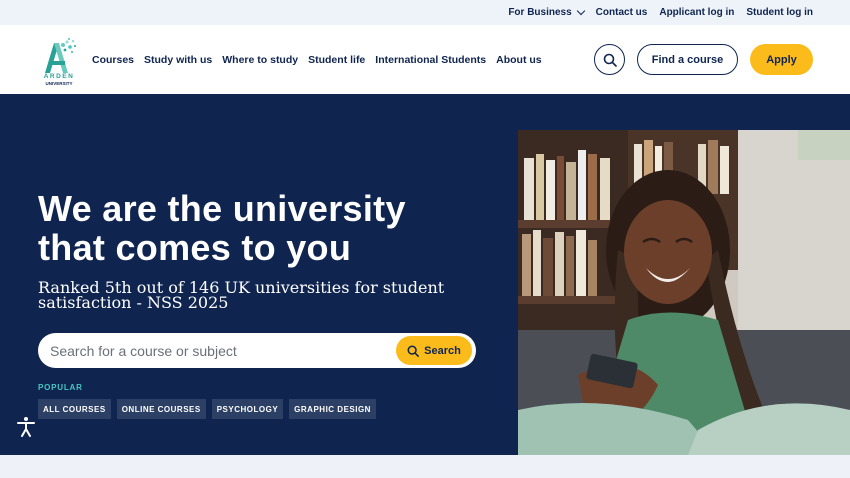 The image size is (850, 478). I want to click on for-business-link: For Business, so click(546, 12).